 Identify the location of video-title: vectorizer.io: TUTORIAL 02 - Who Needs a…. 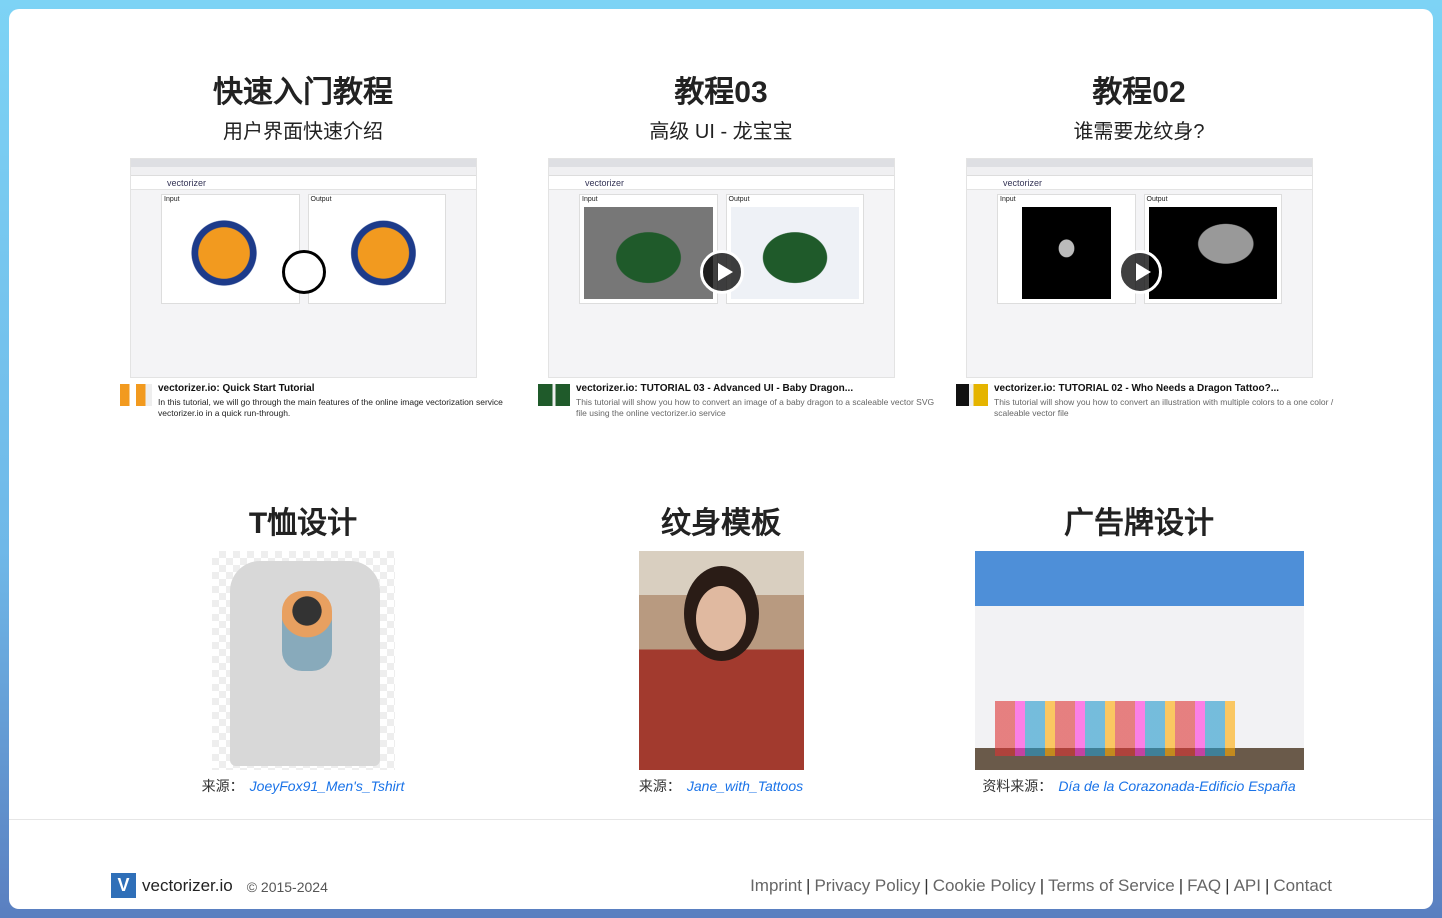
(1165, 388).